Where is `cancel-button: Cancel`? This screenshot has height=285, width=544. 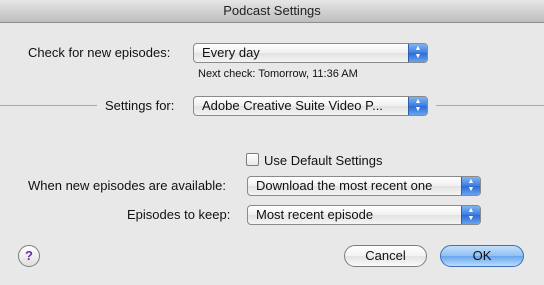
cancel-button: Cancel is located at coordinates (385, 256).